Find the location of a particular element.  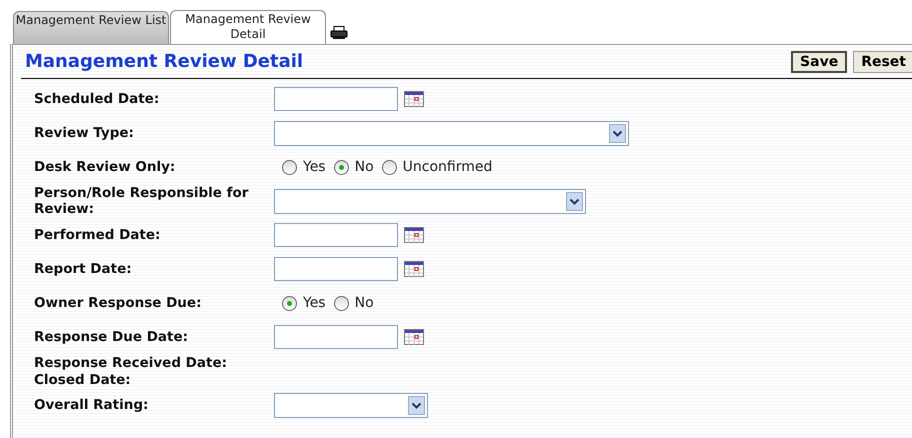

field-label: Performed Date: is located at coordinates (98, 235).